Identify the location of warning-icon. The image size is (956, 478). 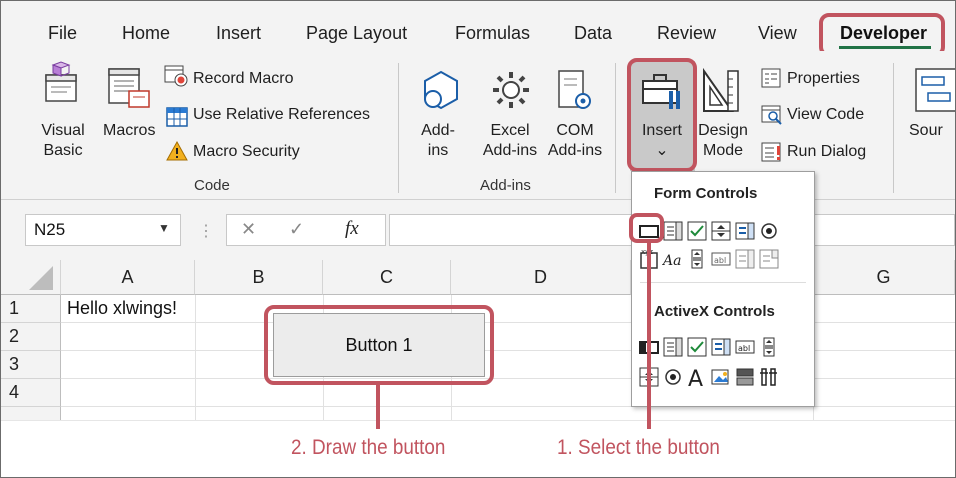
(177, 151).